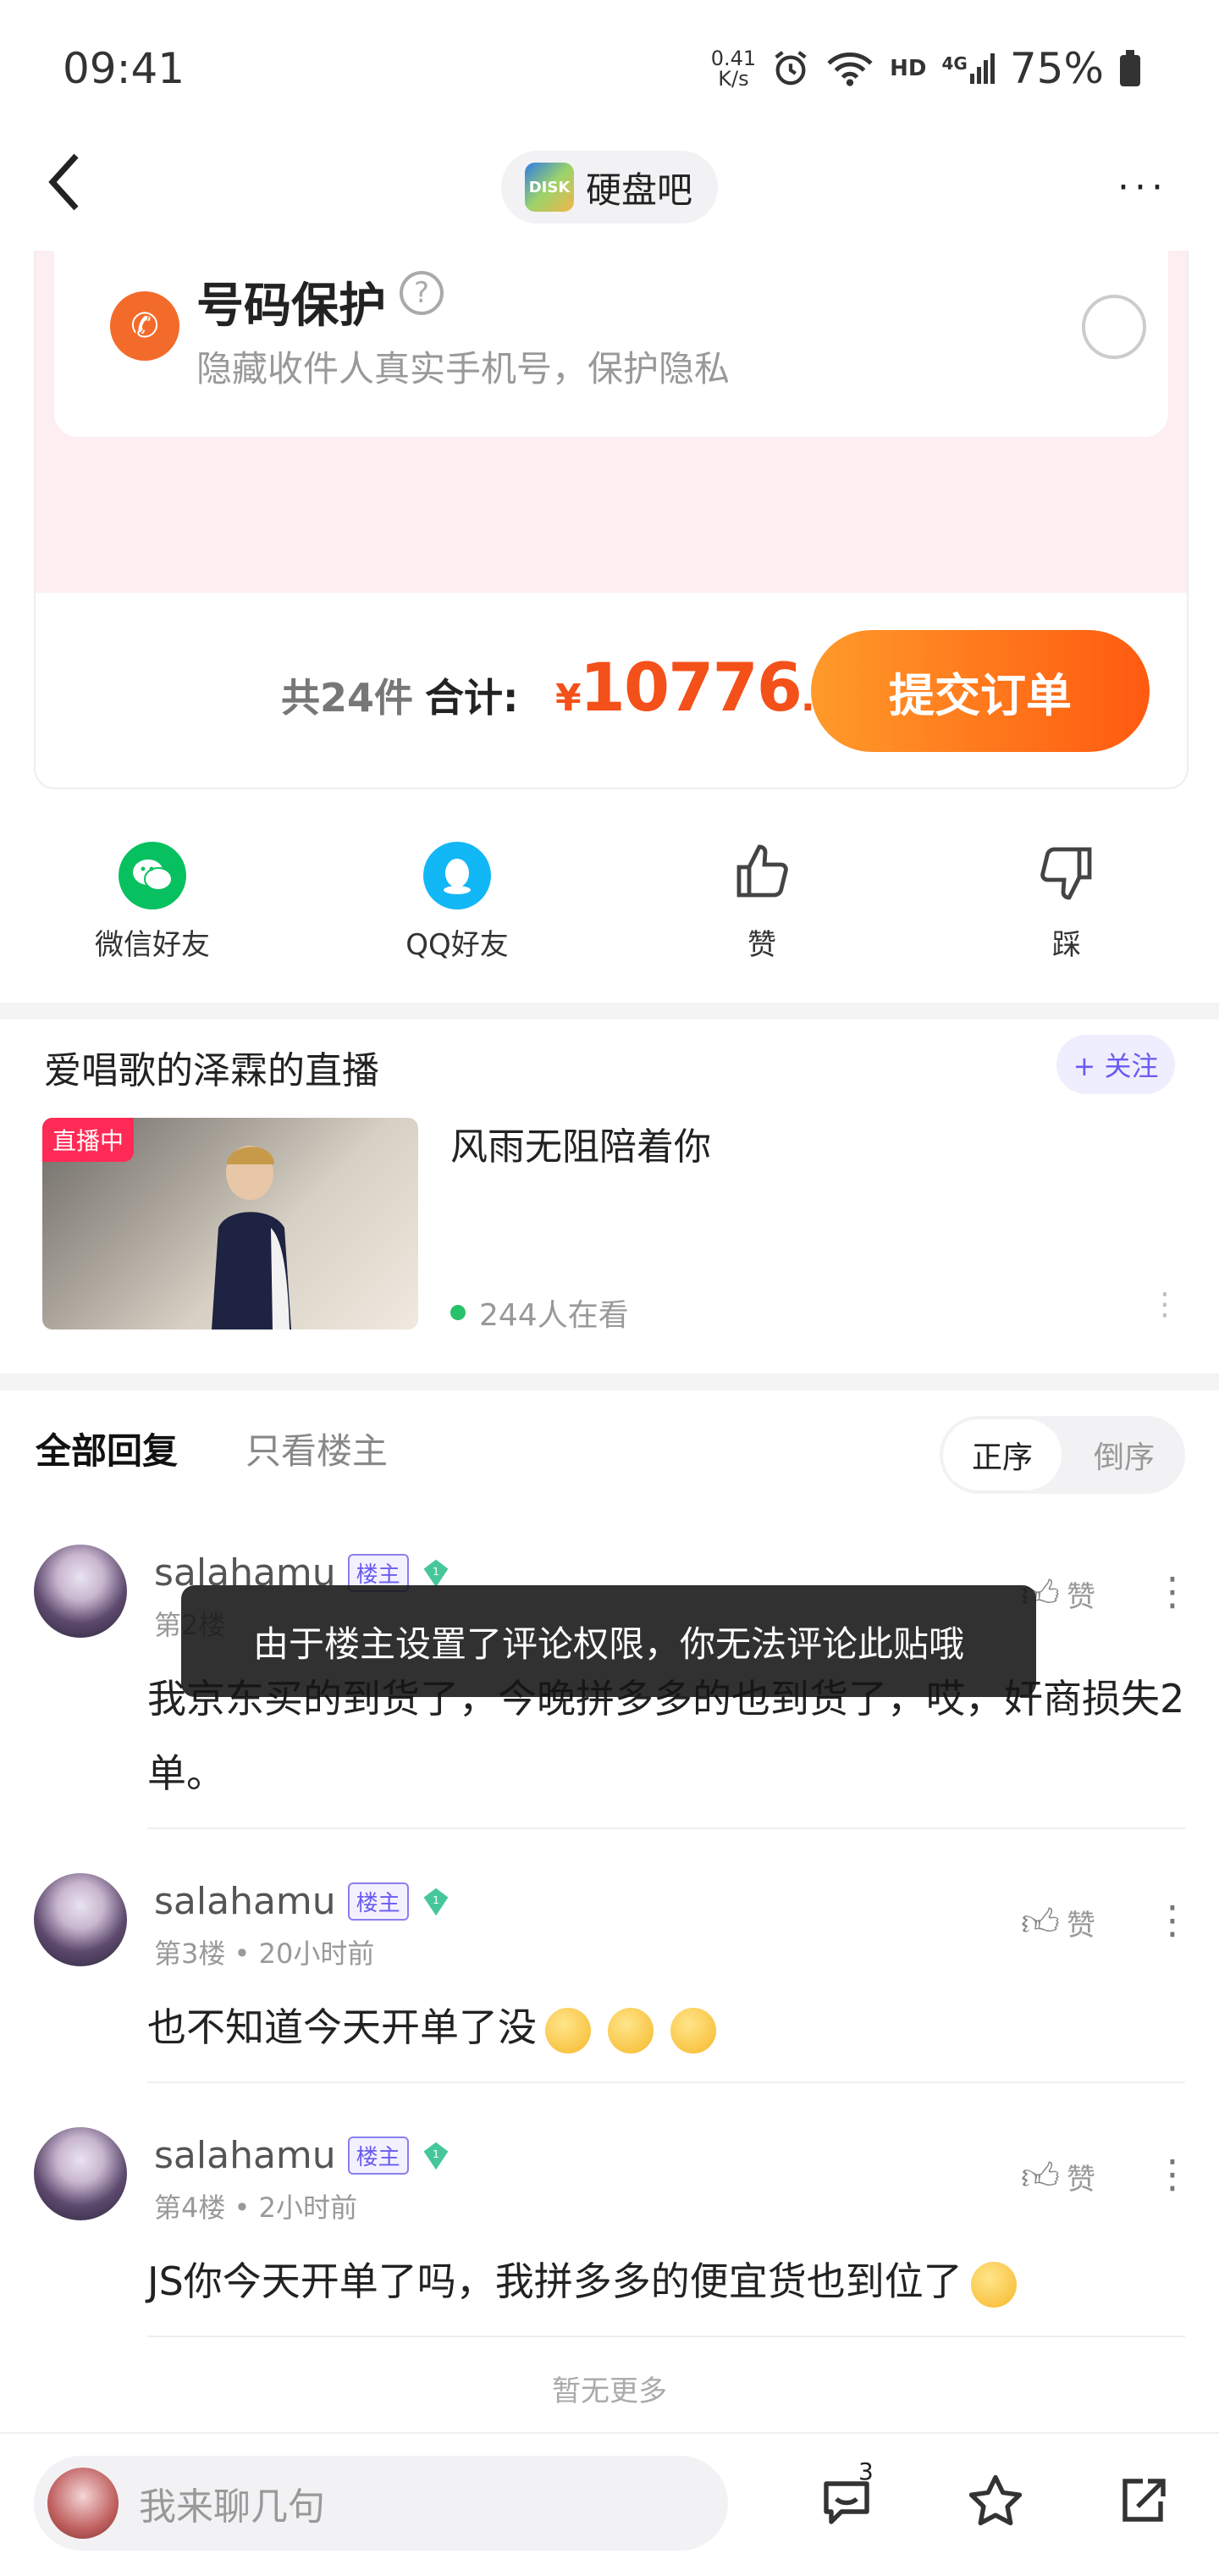  I want to click on protect-title: 号码保护, so click(291, 306).